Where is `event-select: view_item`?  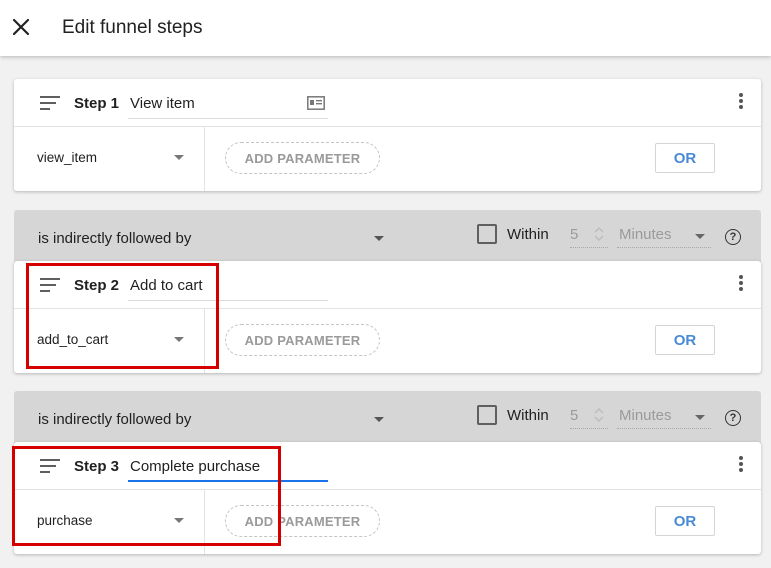
event-select: view_item is located at coordinates (110, 158).